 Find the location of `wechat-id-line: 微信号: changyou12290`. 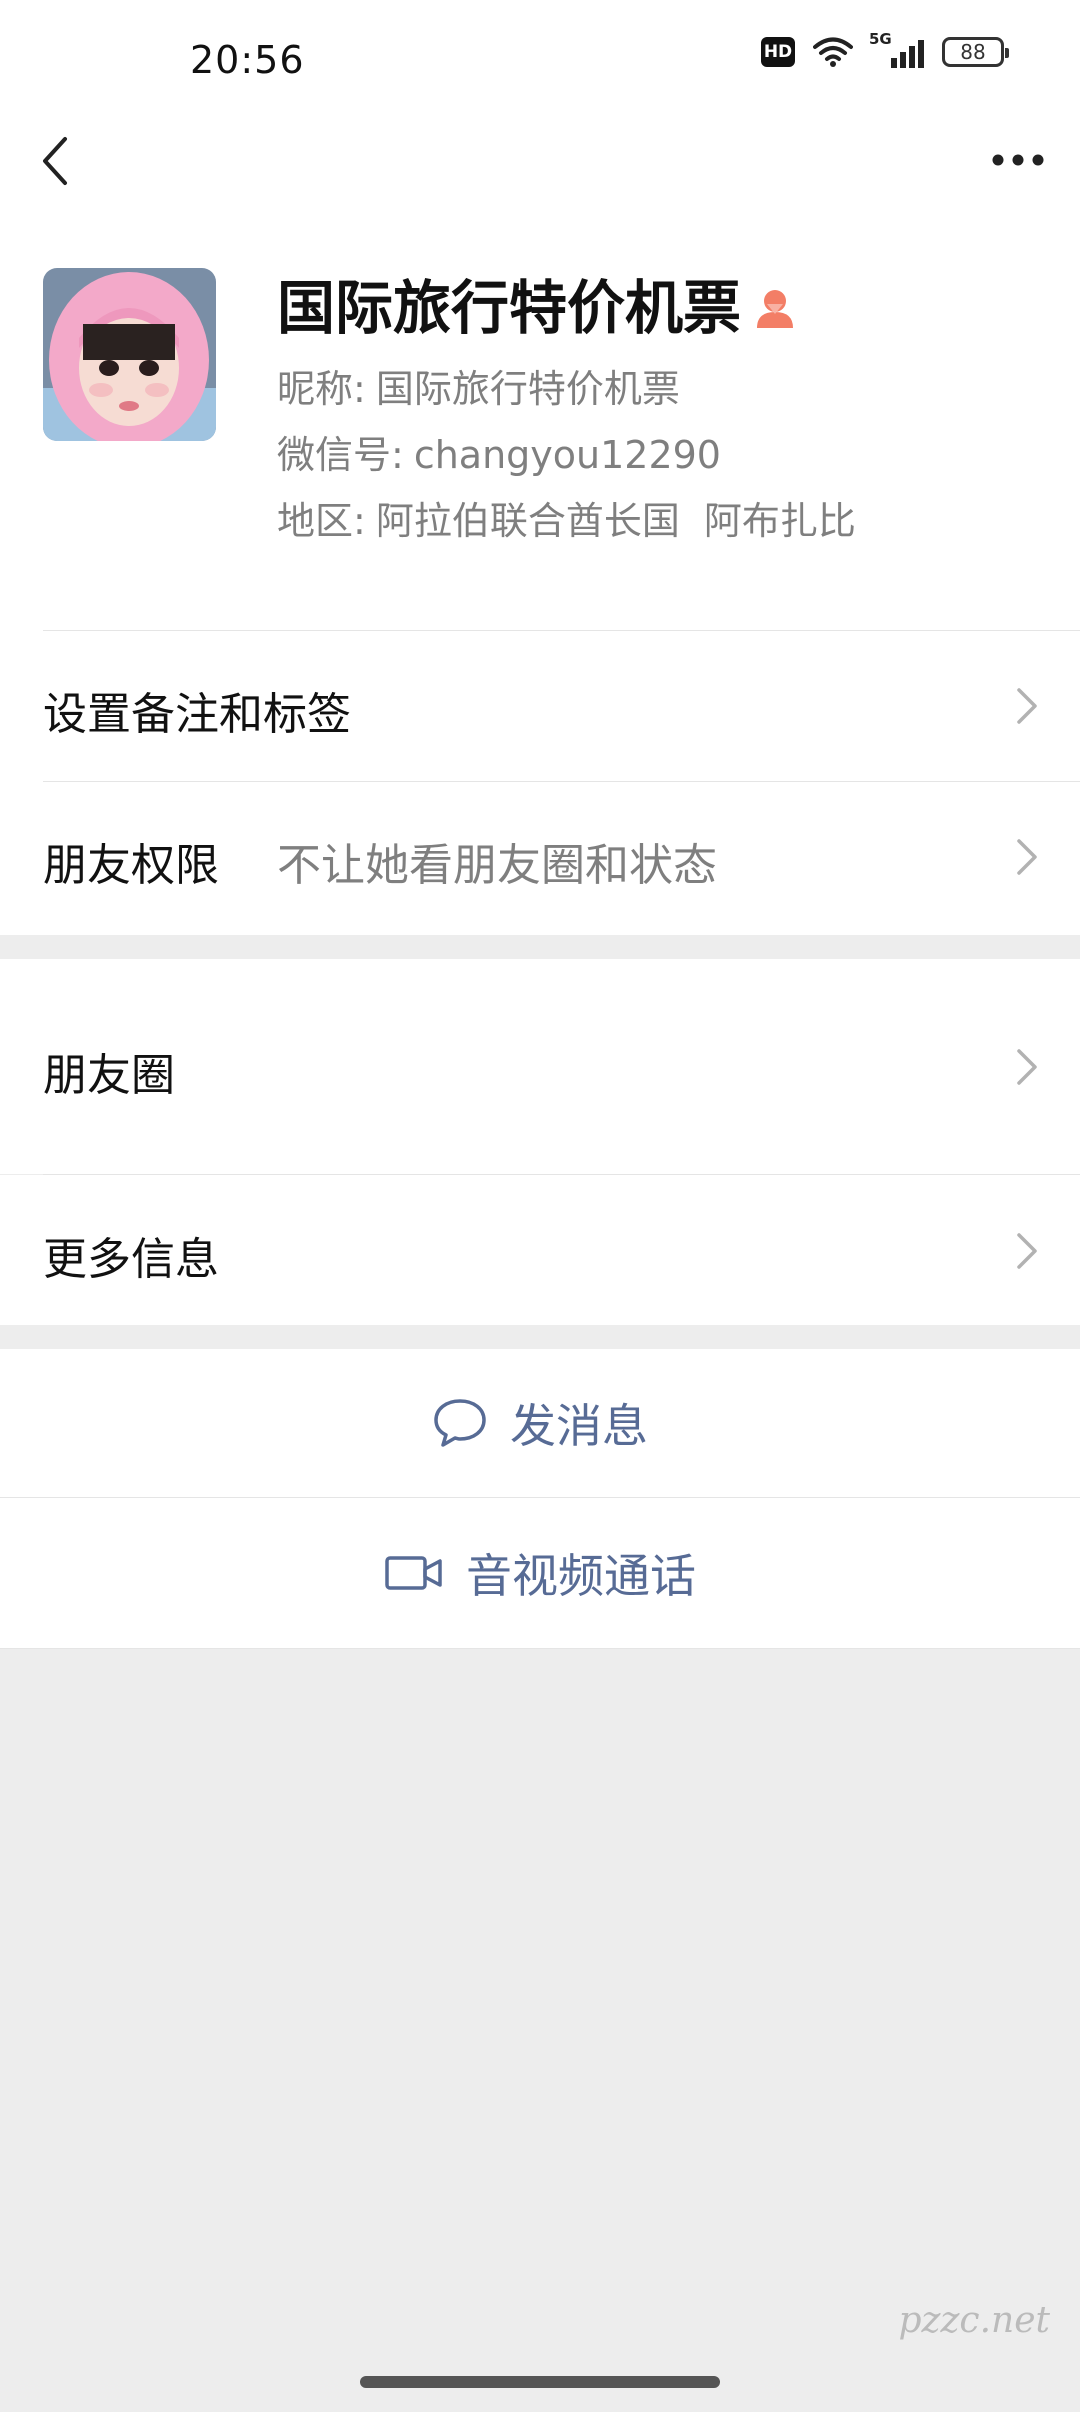

wechat-id-line: 微信号: changyou12290 is located at coordinates (499, 451).